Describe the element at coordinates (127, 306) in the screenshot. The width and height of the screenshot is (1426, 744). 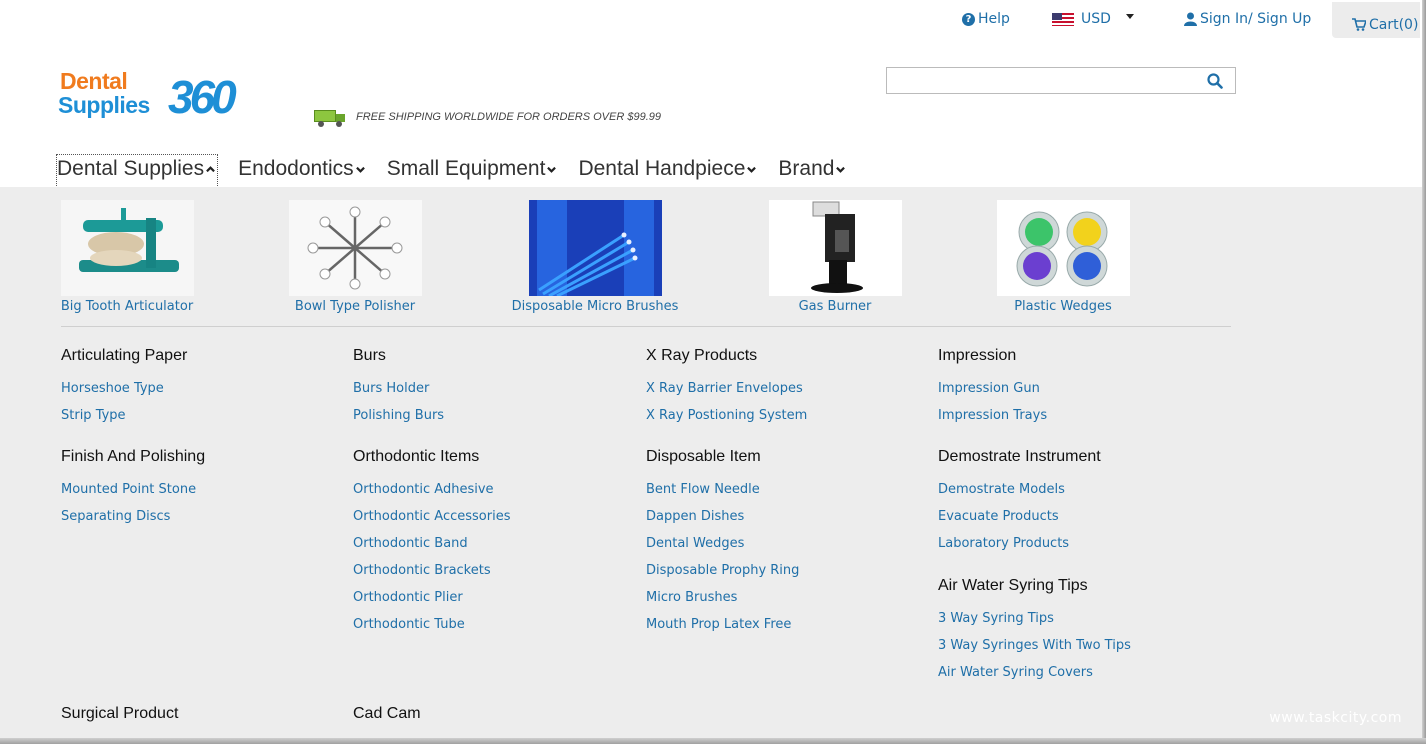
I see `featured-product-name: Big Tooth Articulator` at that location.